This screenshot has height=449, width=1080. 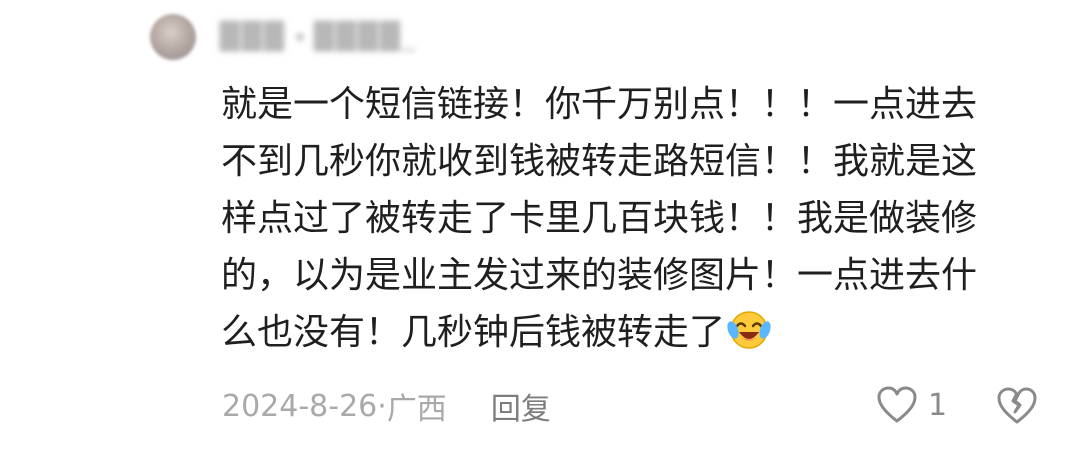 What do you see at coordinates (173, 37) in the screenshot?
I see `avatar` at bounding box center [173, 37].